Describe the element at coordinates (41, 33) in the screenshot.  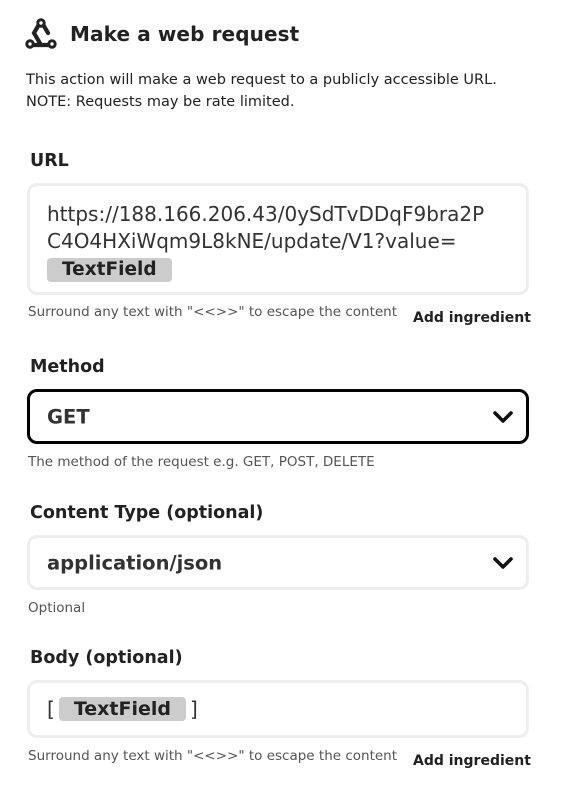
I see `webhook-icon` at that location.